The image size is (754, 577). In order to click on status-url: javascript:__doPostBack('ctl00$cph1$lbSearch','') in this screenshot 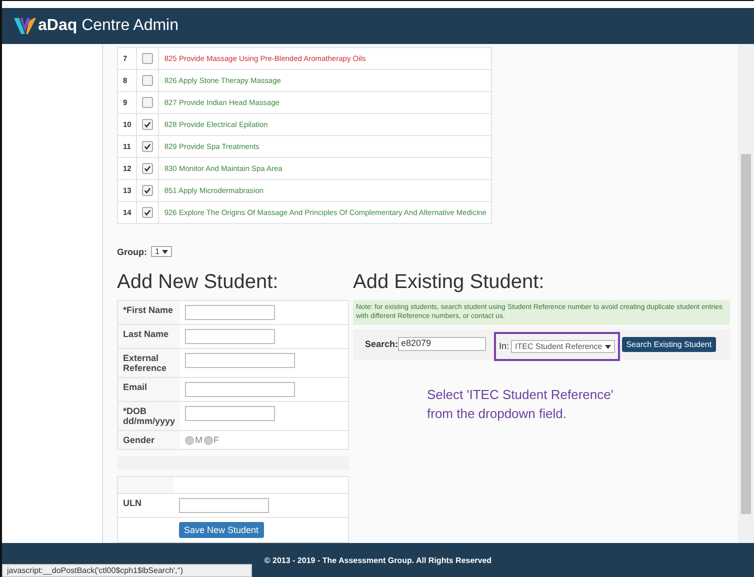, I will do `click(127, 570)`.